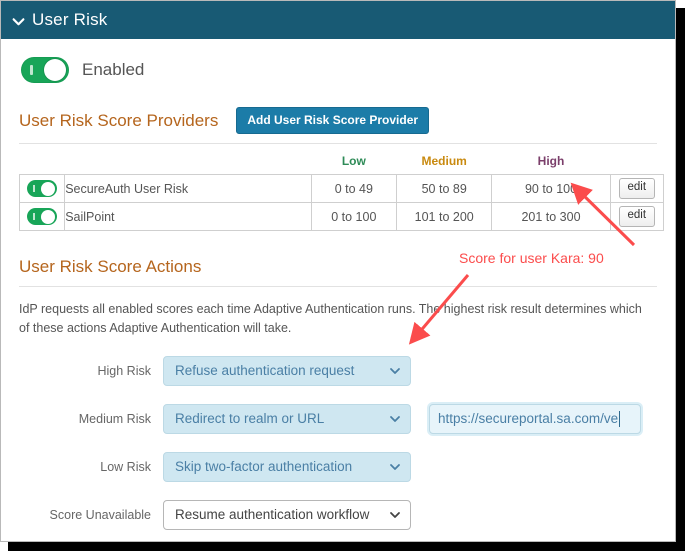 This screenshot has height=551, width=685. What do you see at coordinates (551, 188) in the screenshot?
I see `provider-high-range: 90 to 100` at bounding box center [551, 188].